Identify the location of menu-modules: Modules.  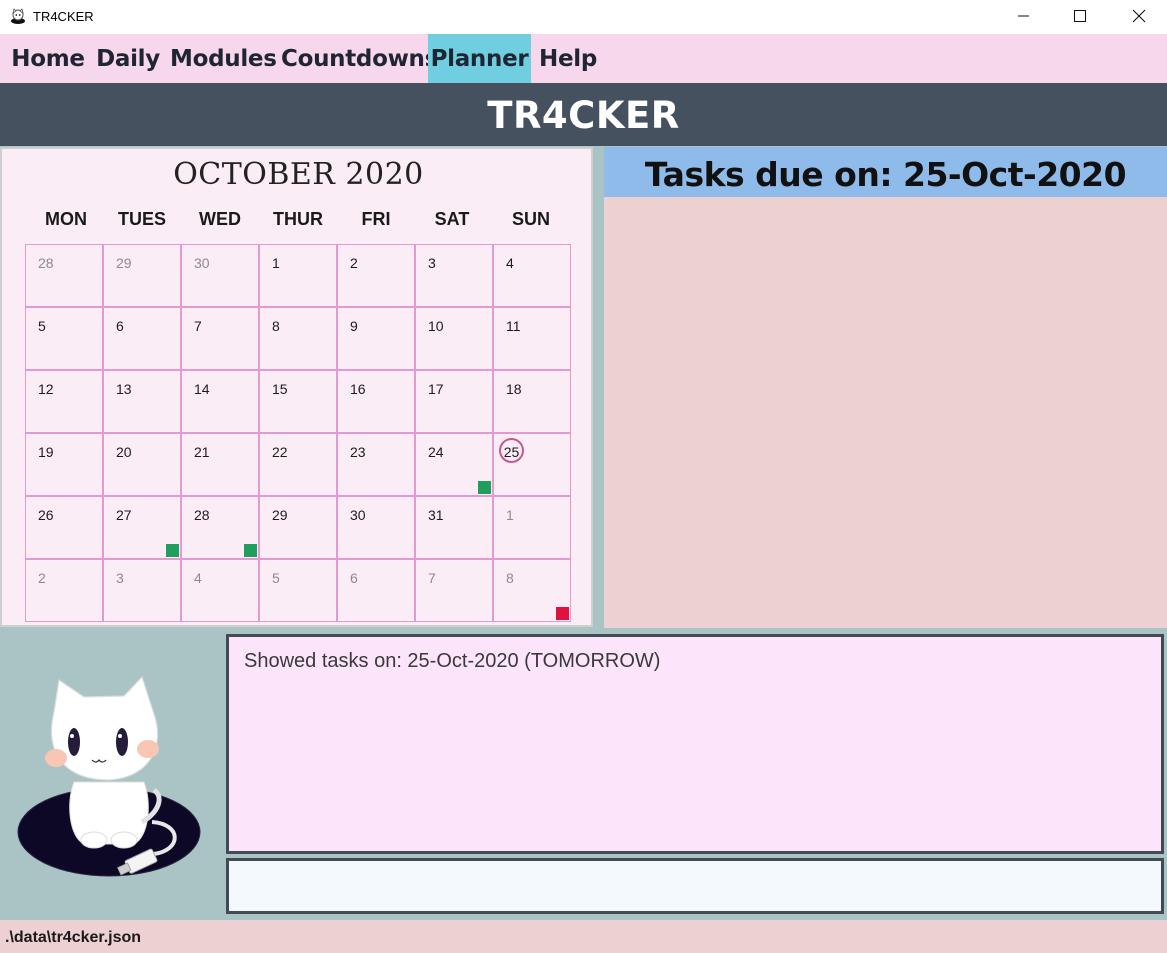
(223, 58).